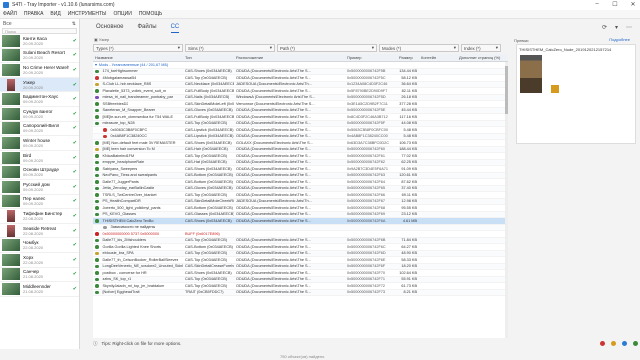 The image size is (640, 360). I want to click on sidebar-item: Seaside Retreat 22.08.2020 ✔, so click(39, 231).